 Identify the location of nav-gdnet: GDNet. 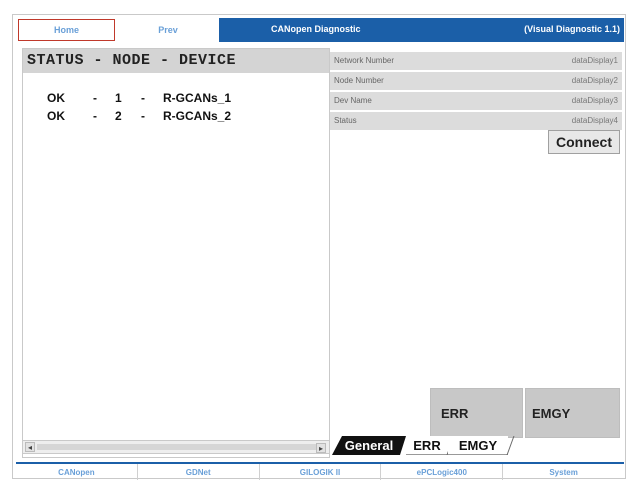
(199, 472).